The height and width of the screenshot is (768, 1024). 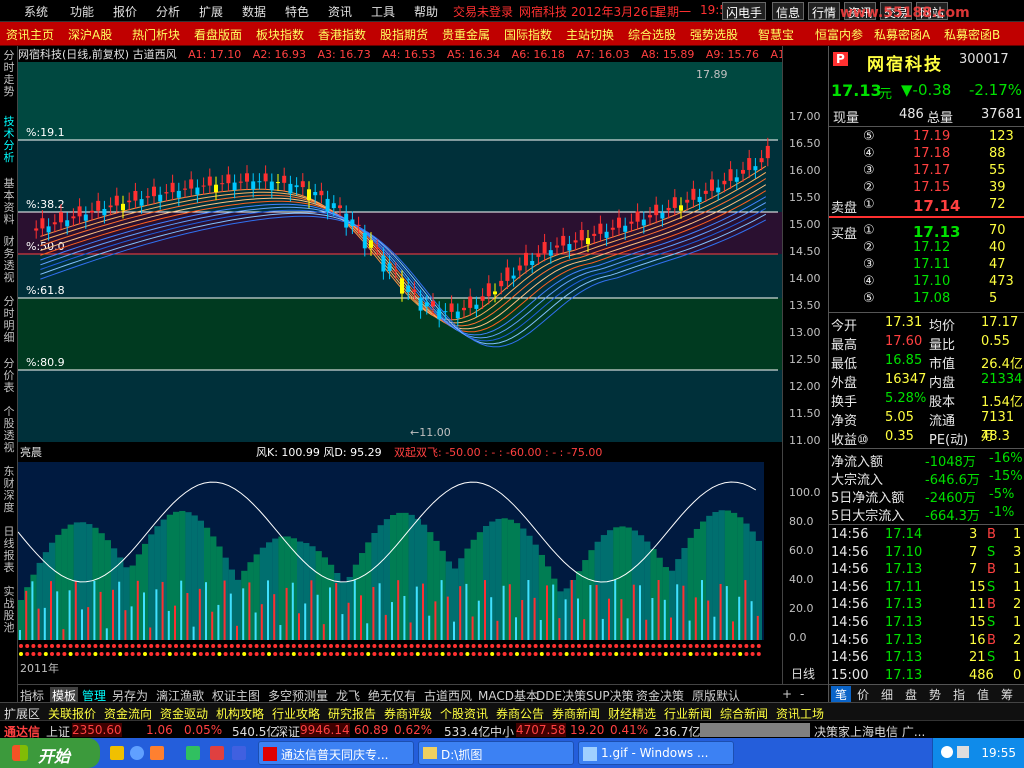 I want to click on tab-depth: 东财深度, so click(x=9, y=490).